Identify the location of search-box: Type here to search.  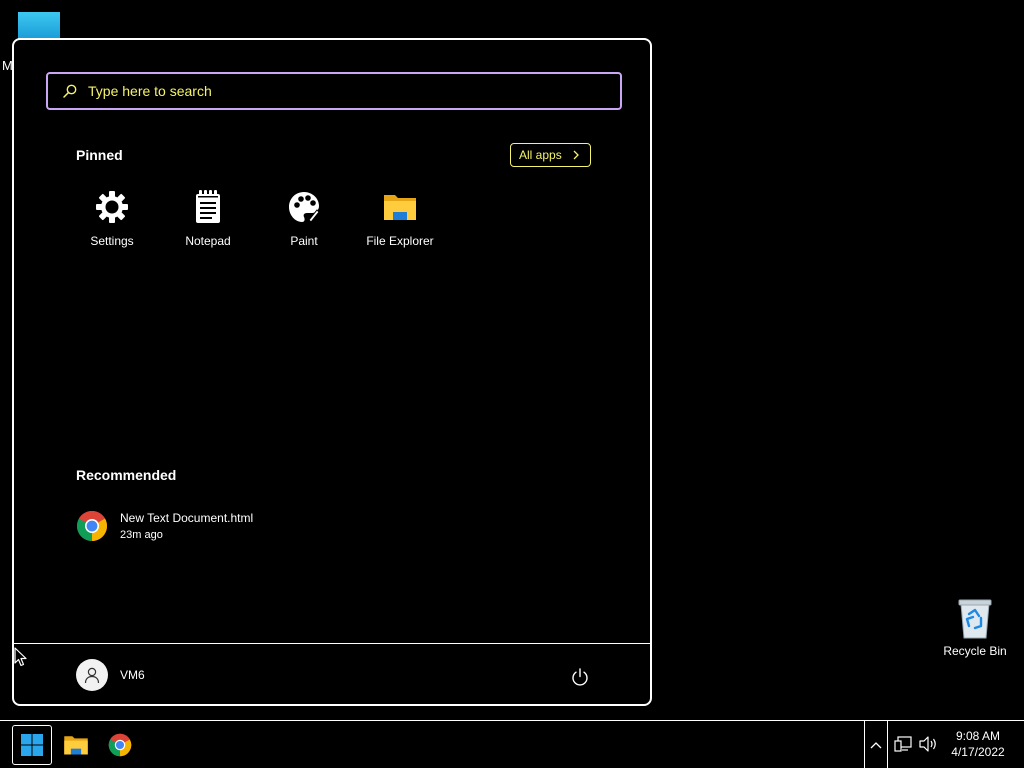
(334, 91).